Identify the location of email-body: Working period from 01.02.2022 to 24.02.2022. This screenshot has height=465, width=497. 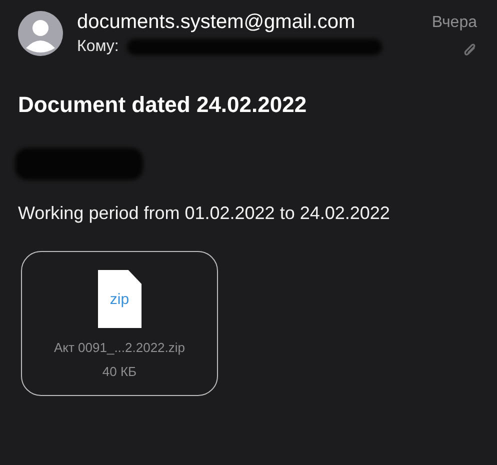
(204, 213).